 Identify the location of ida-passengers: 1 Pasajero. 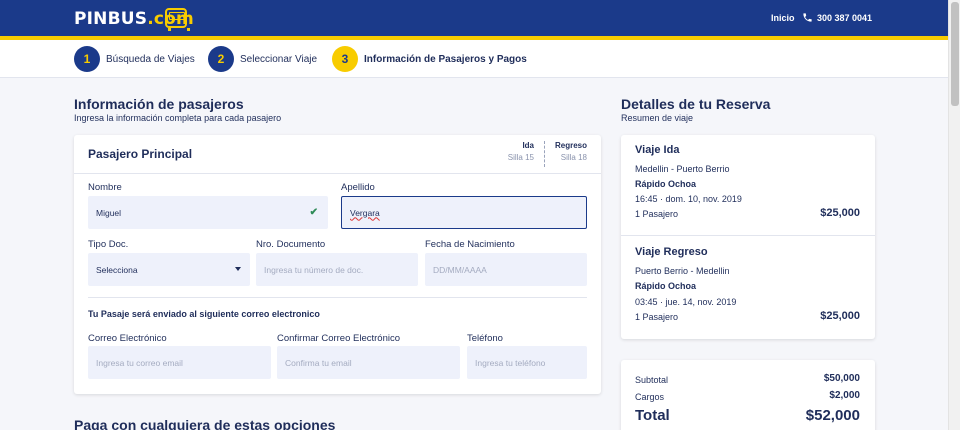
(657, 214).